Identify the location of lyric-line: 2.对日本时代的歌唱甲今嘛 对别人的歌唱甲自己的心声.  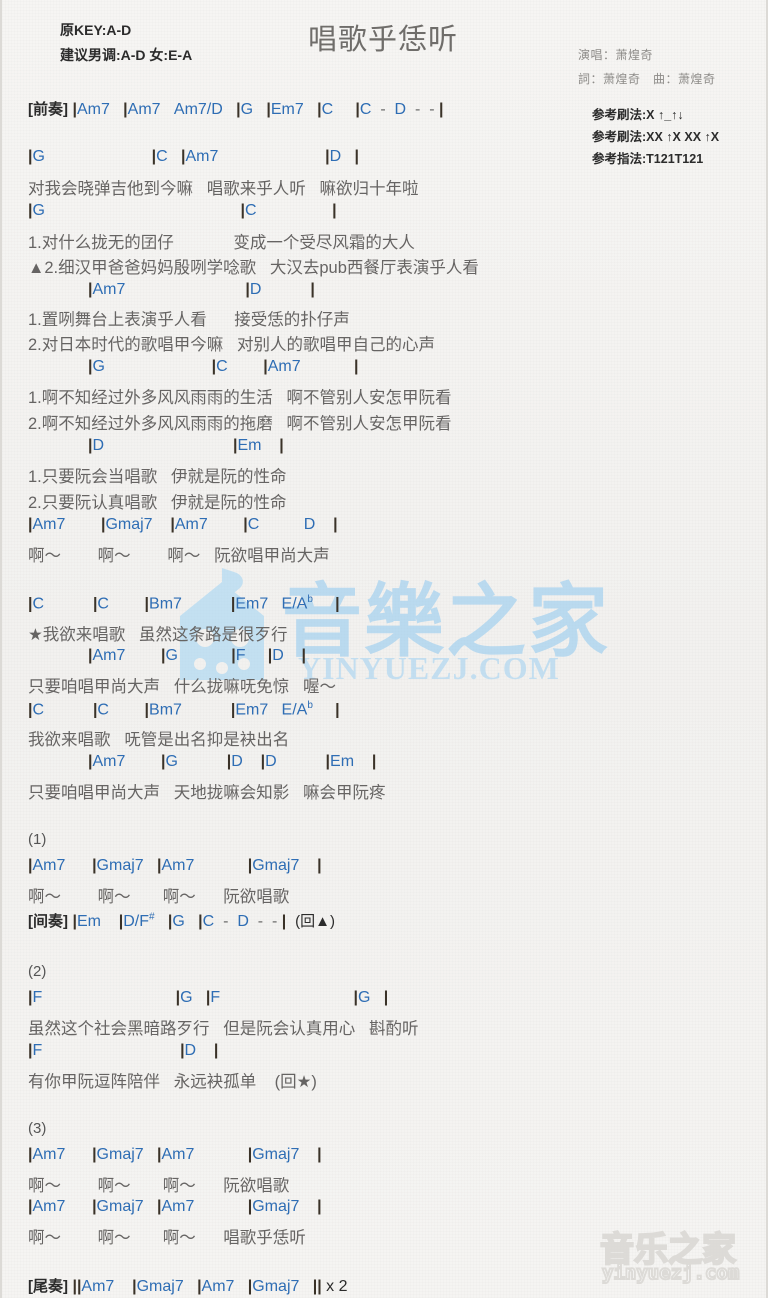
(232, 345).